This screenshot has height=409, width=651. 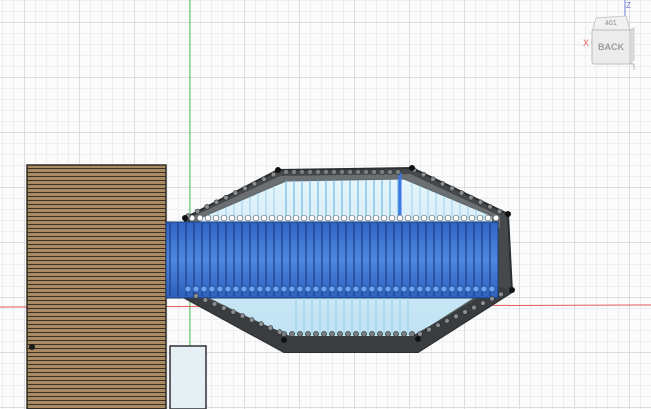 What do you see at coordinates (32, 347) in the screenshot?
I see `vertex-point` at bounding box center [32, 347].